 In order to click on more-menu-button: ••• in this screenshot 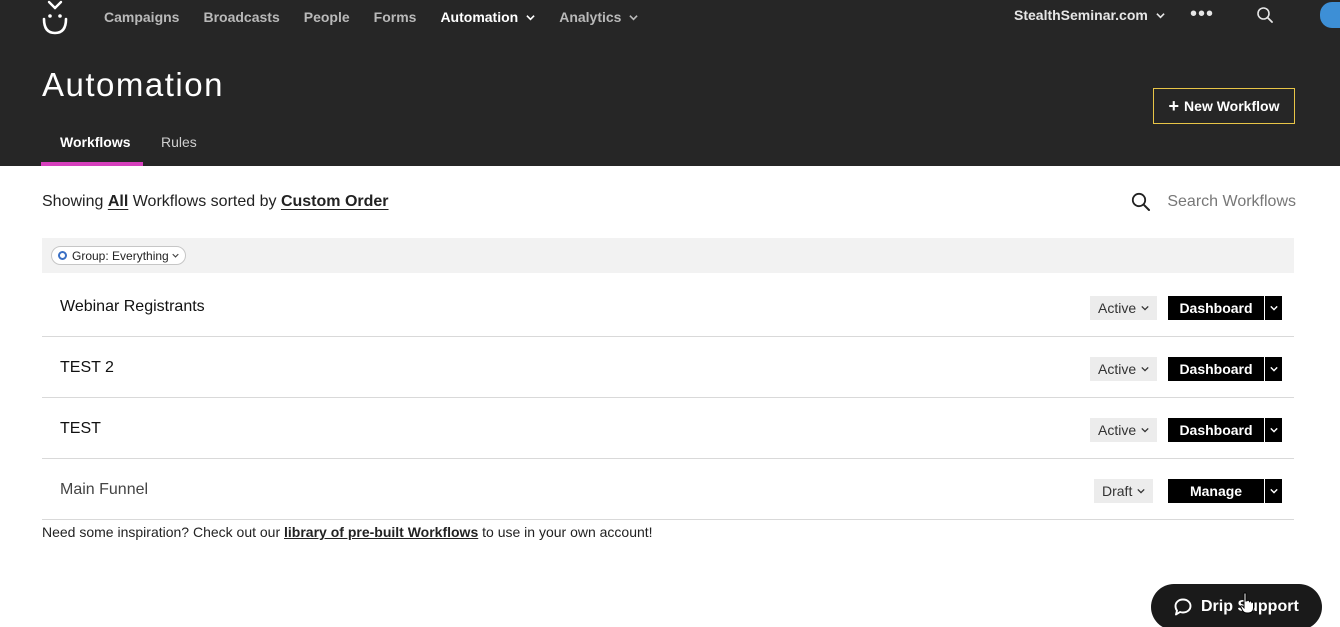, I will do `click(1202, 14)`.